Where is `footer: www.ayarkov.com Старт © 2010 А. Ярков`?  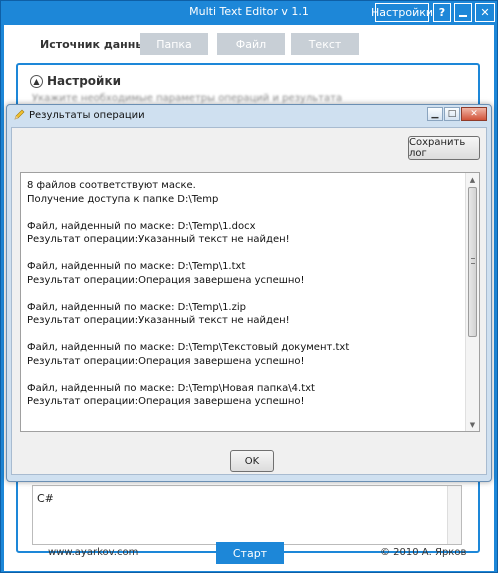
footer: www.ayarkov.com Старт © 2010 А. Ярков is located at coordinates (249, 554).